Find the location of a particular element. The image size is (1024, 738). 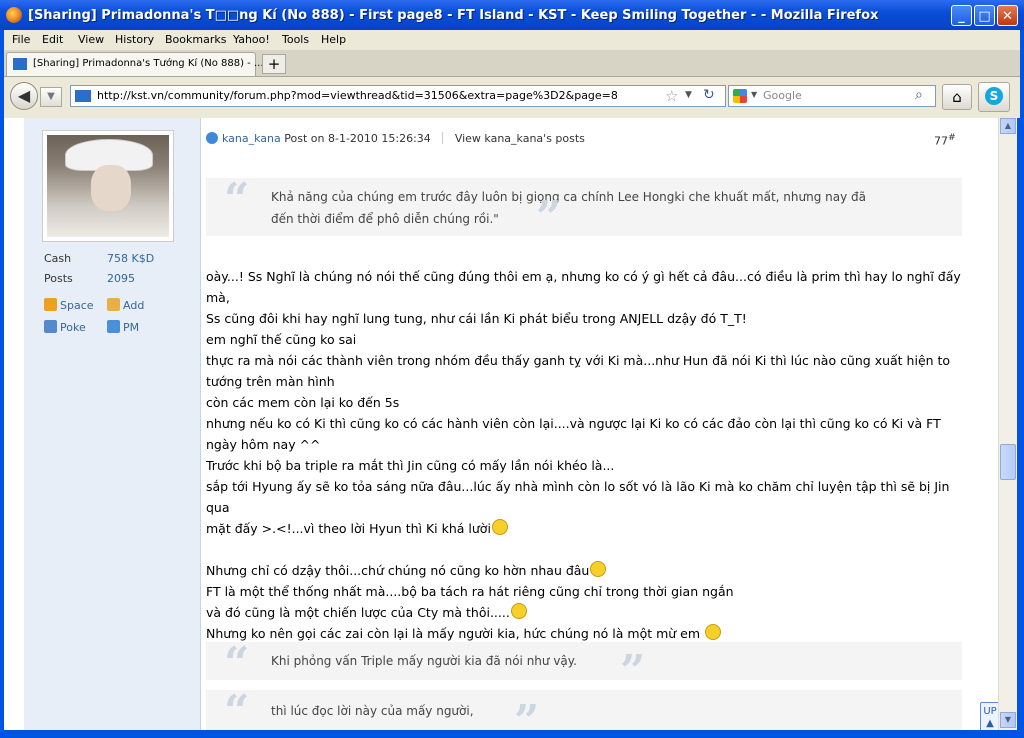

skype-button: S is located at coordinates (994, 97).